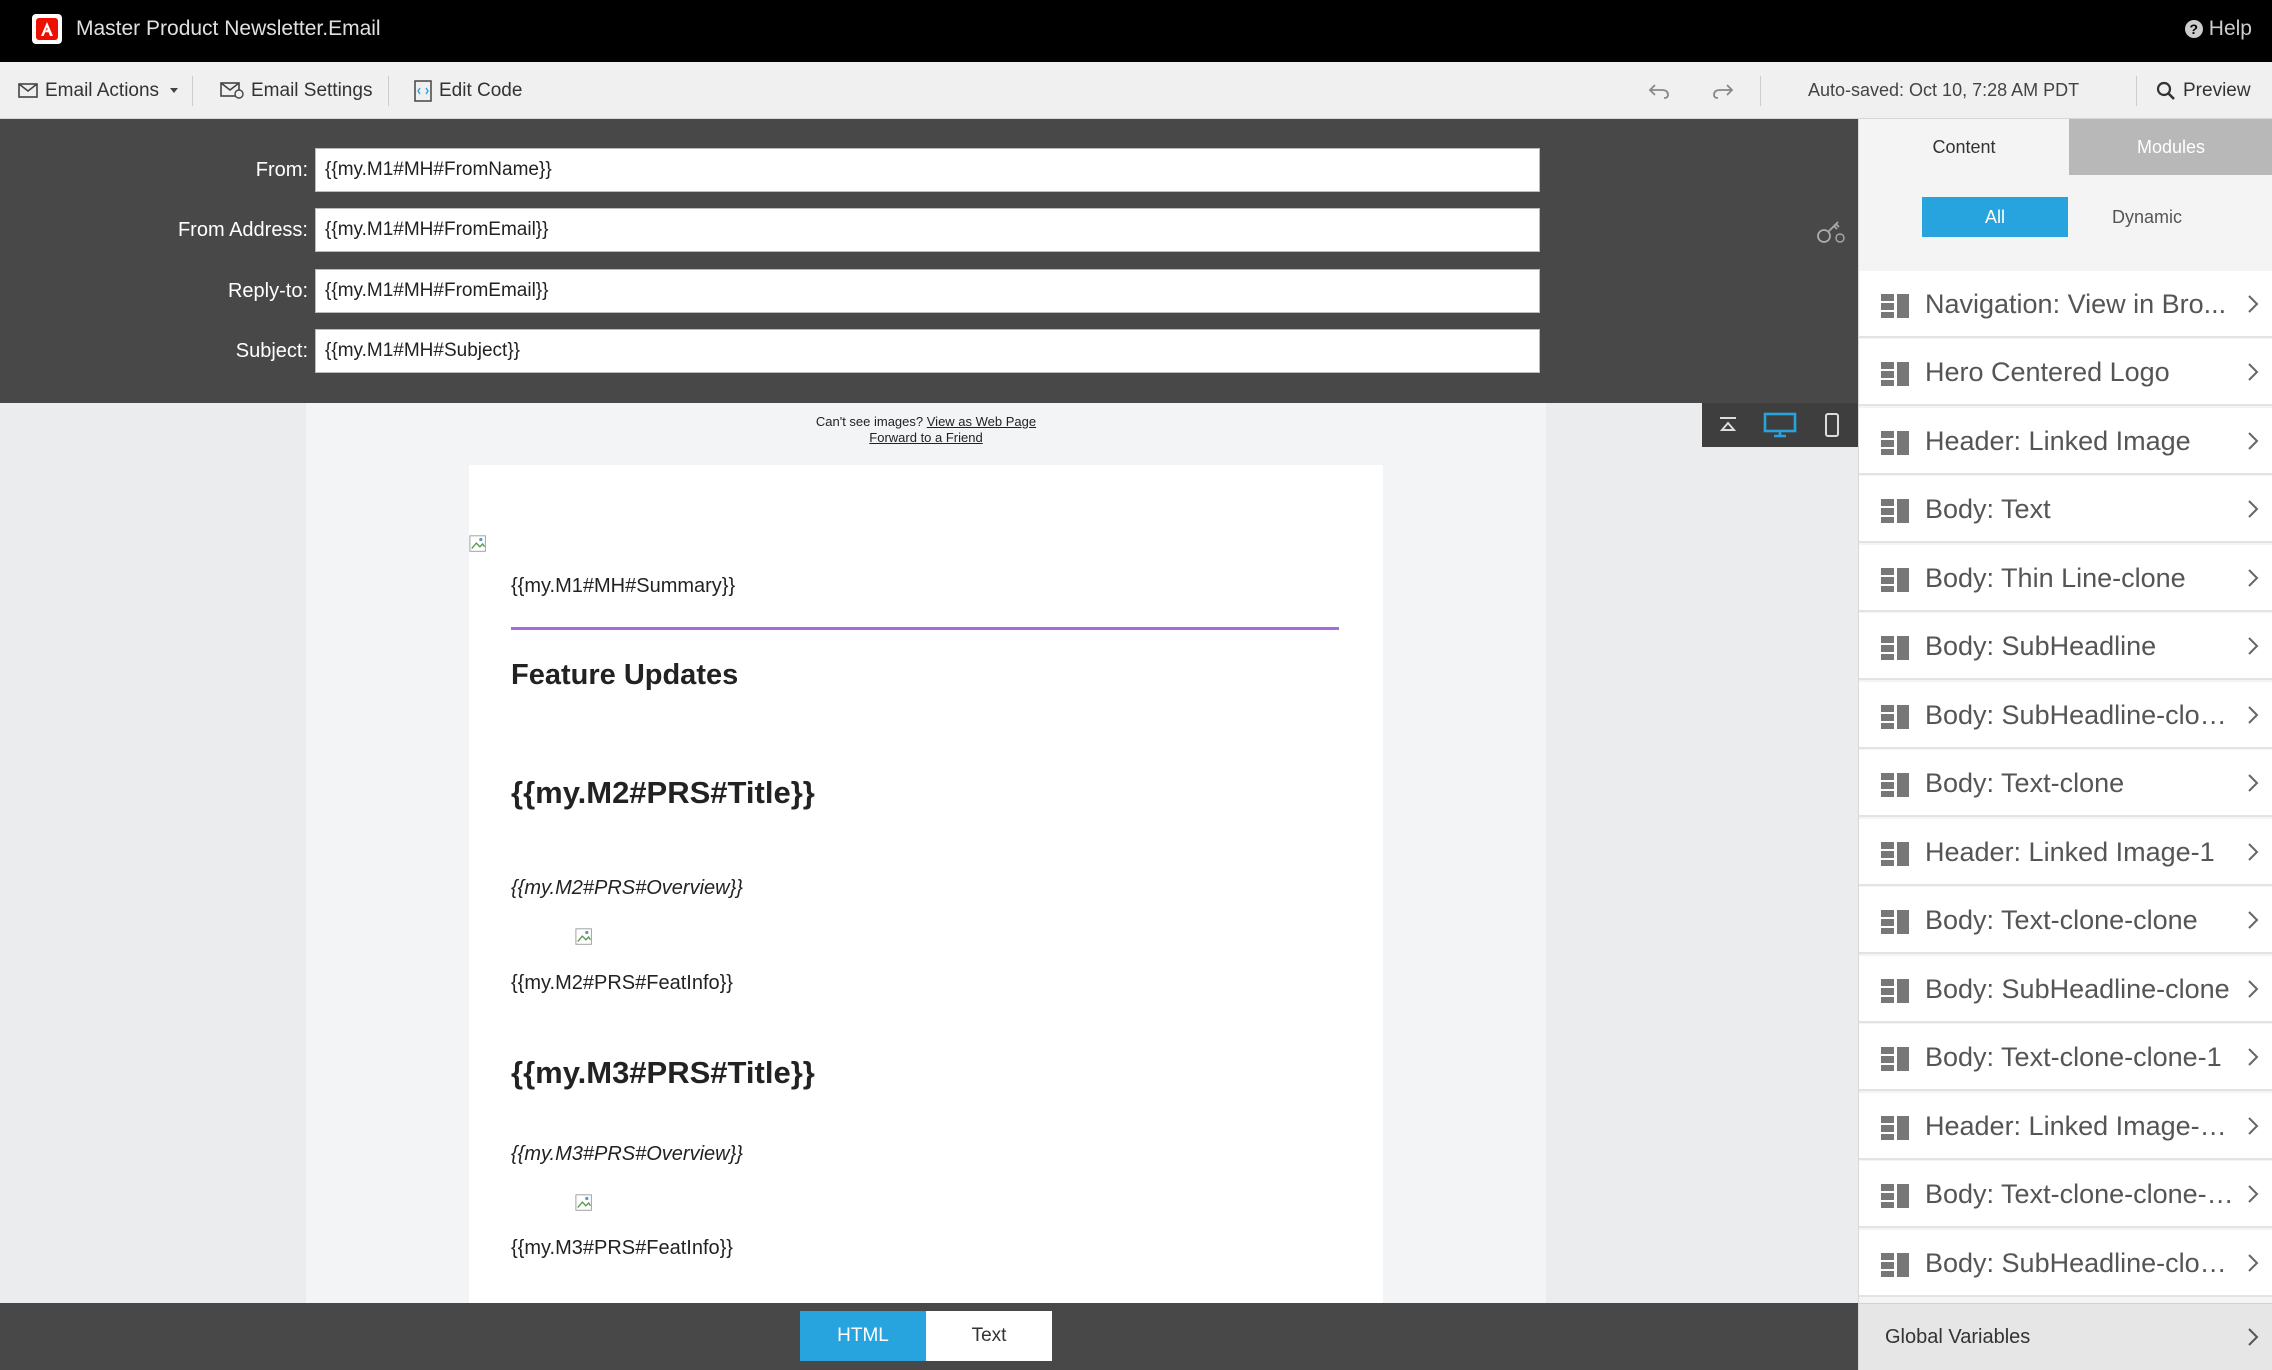  I want to click on text-tab: Text, so click(989, 1336).